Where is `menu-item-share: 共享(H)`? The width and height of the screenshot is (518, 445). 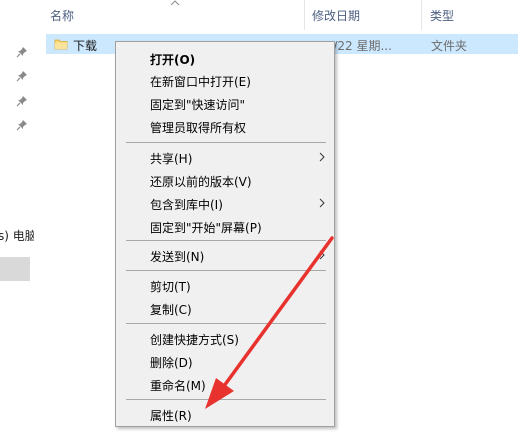 menu-item-share: 共享(H) is located at coordinates (225, 157).